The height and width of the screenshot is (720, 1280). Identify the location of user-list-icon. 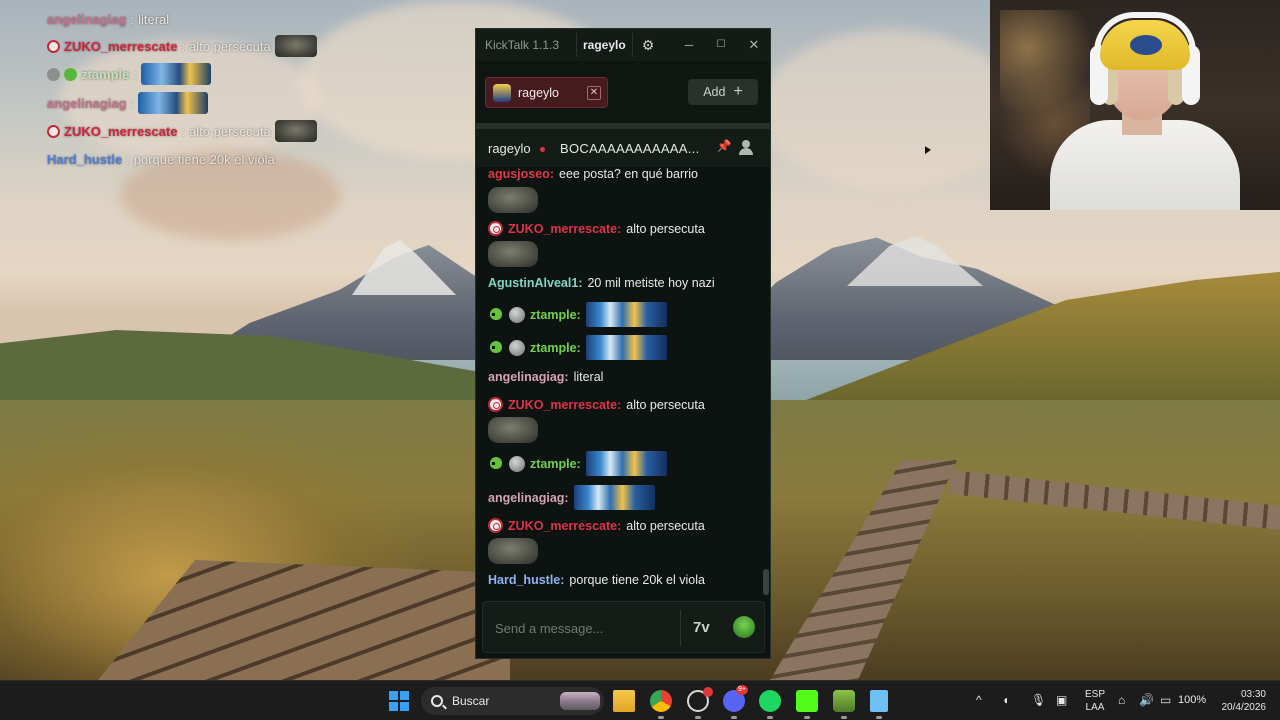
(746, 147).